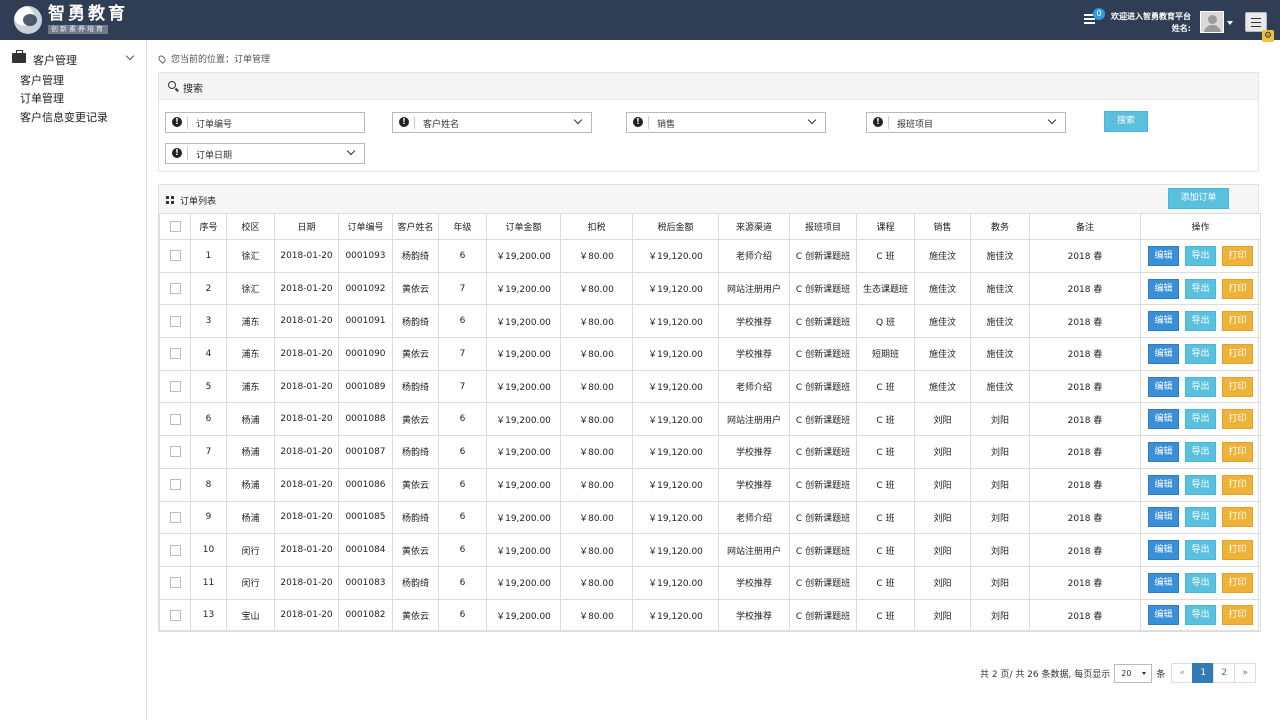 The image size is (1280, 720). Describe the element at coordinates (523, 517) in the screenshot. I see `cell-order-amount: ￥19,200.00` at that location.